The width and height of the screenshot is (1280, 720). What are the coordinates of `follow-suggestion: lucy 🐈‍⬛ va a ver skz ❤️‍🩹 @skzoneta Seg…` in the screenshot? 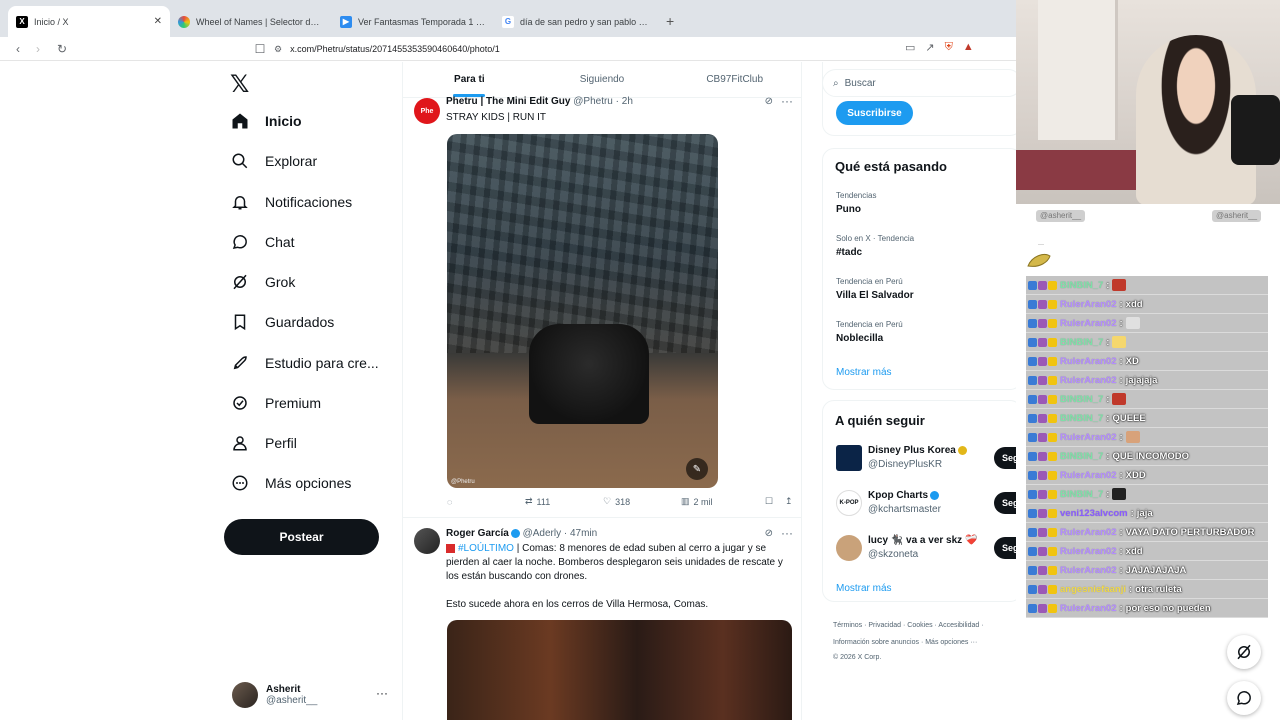 It's located at (926, 550).